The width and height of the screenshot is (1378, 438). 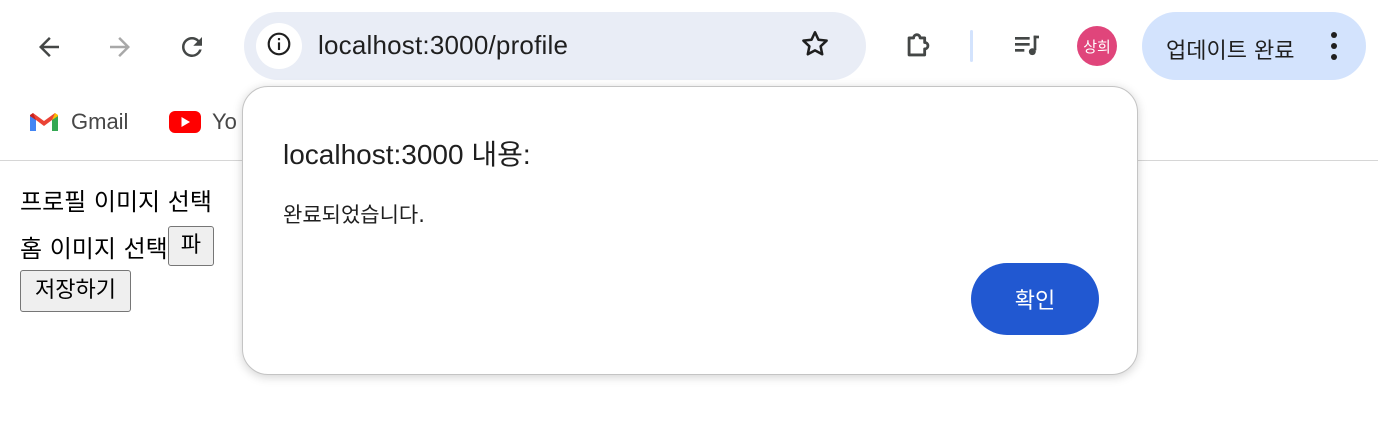 What do you see at coordinates (185, 122) in the screenshot?
I see `youtube-icon` at bounding box center [185, 122].